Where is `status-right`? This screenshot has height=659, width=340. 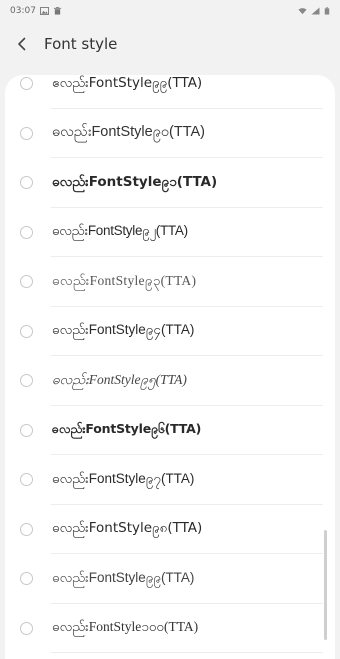
status-right is located at coordinates (314, 11).